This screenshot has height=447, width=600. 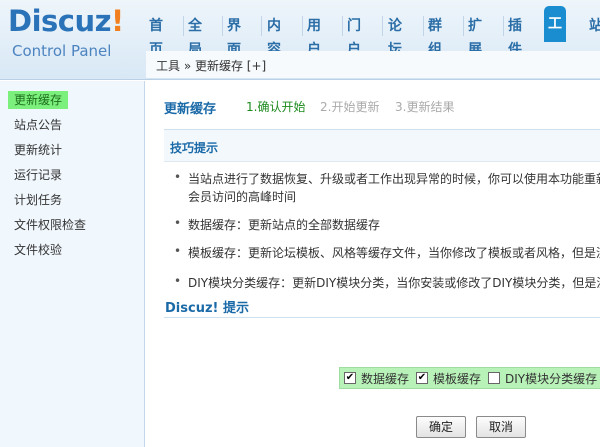 What do you see at coordinates (551, 379) in the screenshot?
I see `option-label: DIY模块分类缓存` at bounding box center [551, 379].